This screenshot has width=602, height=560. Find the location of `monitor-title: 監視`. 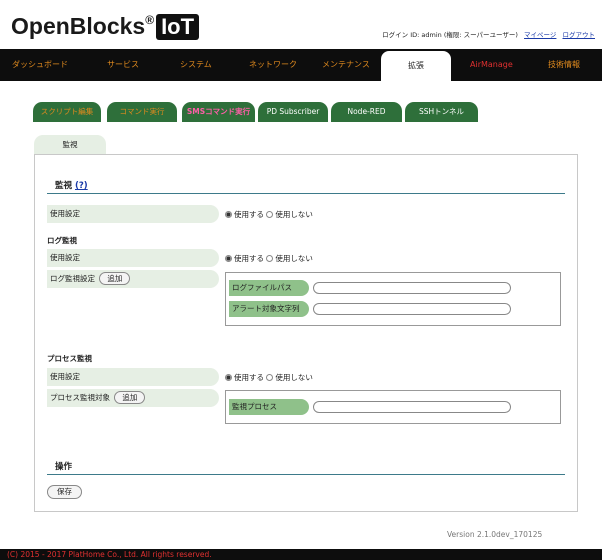

monitor-title: 監視 is located at coordinates (64, 186).